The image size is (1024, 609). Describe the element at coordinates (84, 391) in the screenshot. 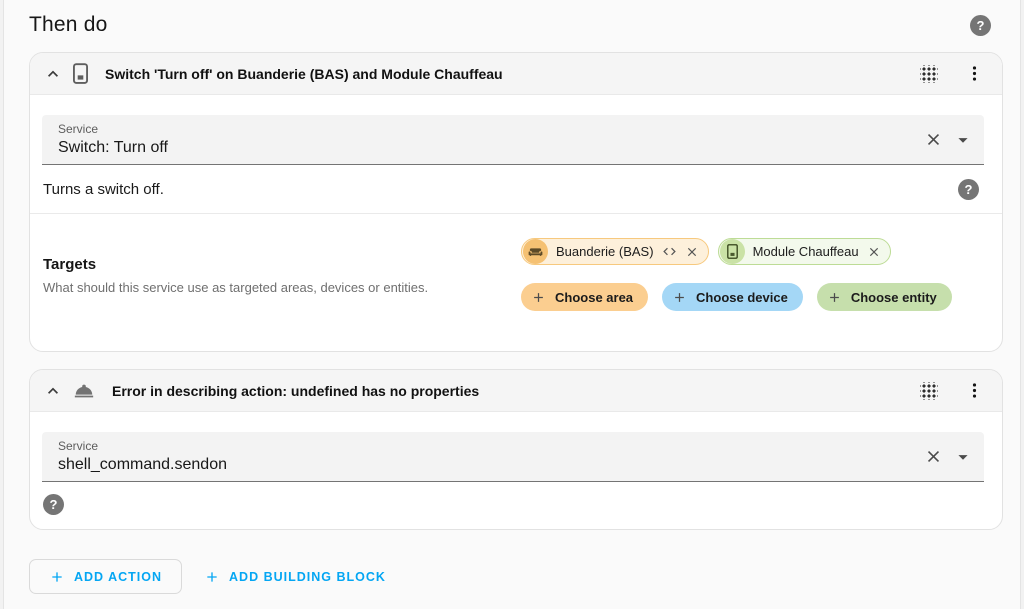

I see `room-service-icon` at that location.